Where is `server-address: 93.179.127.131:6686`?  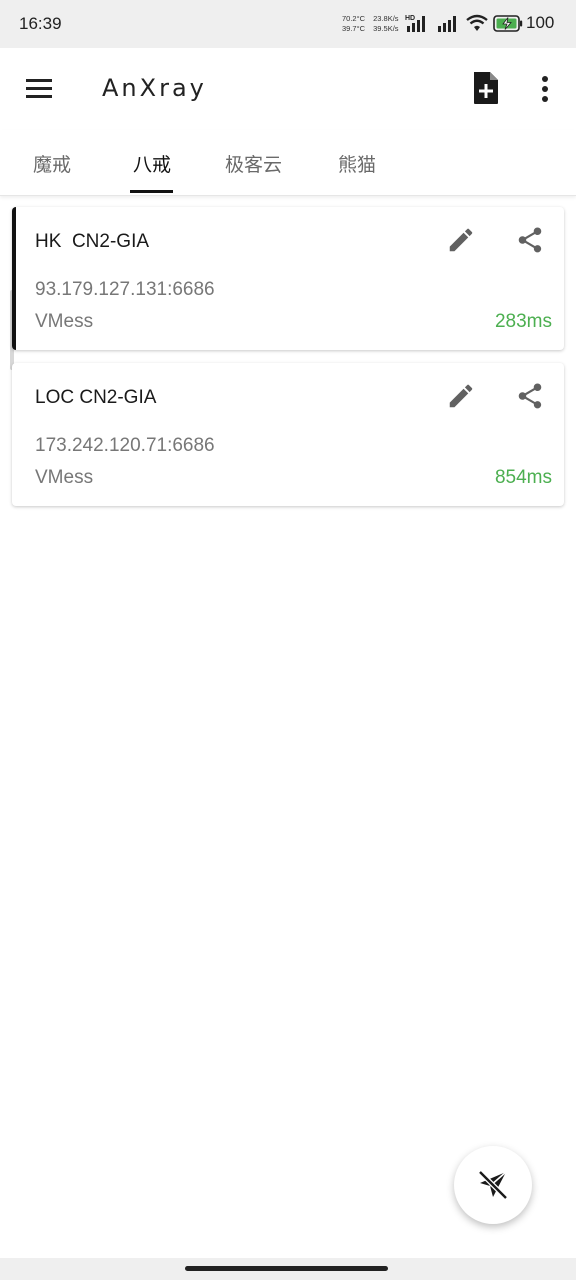 server-address: 93.179.127.131:6686 is located at coordinates (125, 289).